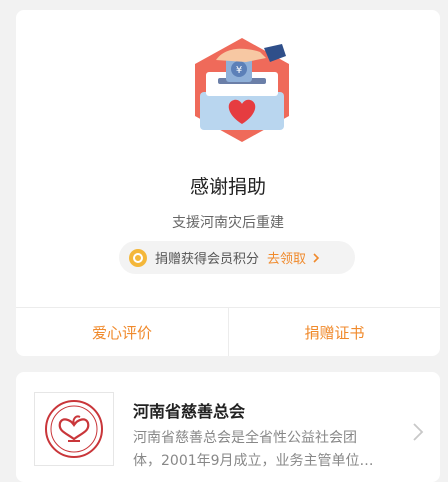 This screenshot has width=448, height=482. Describe the element at coordinates (227, 187) in the screenshot. I see `thanks-title: 感谢捐助` at that location.